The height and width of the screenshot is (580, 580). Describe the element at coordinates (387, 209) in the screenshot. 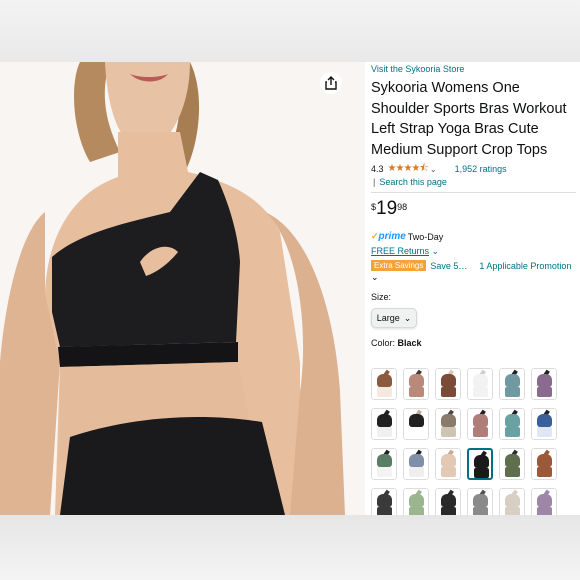

I see `price-whole: 19` at that location.